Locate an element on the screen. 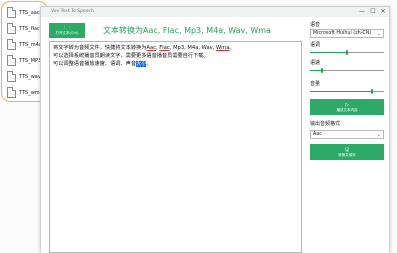  file-item-flac: TTS_flac is located at coordinates (23, 28).